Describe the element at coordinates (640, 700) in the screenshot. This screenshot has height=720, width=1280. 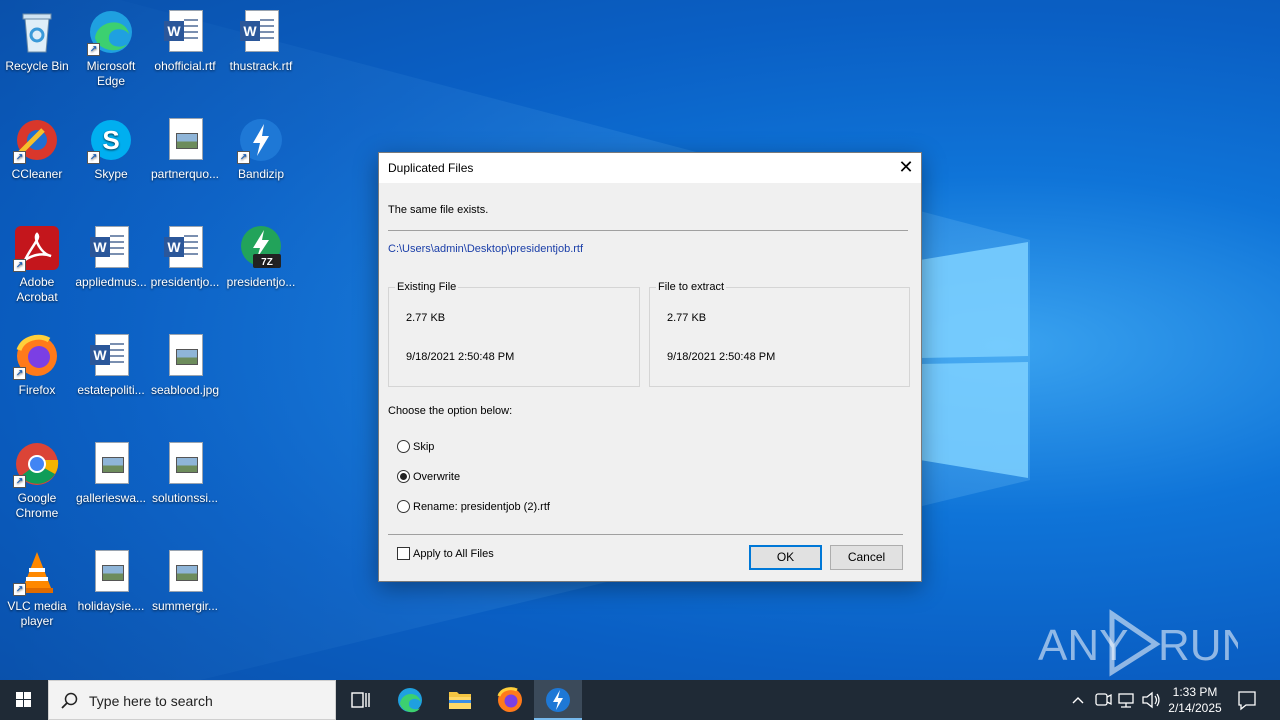
I see `taskbar: Type here to search 1:33 PM 2/14/2025` at that location.